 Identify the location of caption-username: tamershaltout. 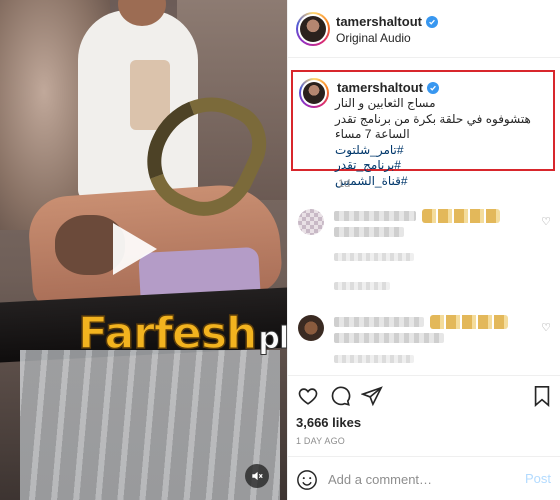
(380, 87).